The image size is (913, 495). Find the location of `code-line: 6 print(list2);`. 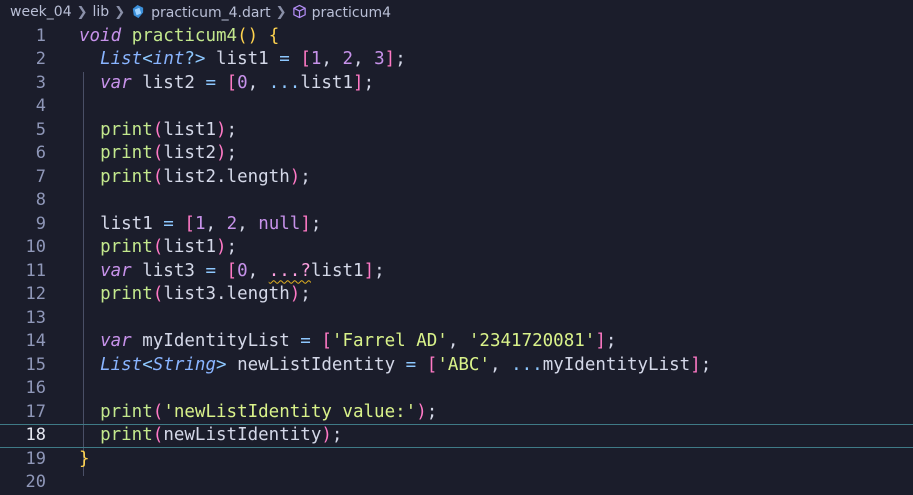

code-line: 6 print(list2); is located at coordinates (456, 154).